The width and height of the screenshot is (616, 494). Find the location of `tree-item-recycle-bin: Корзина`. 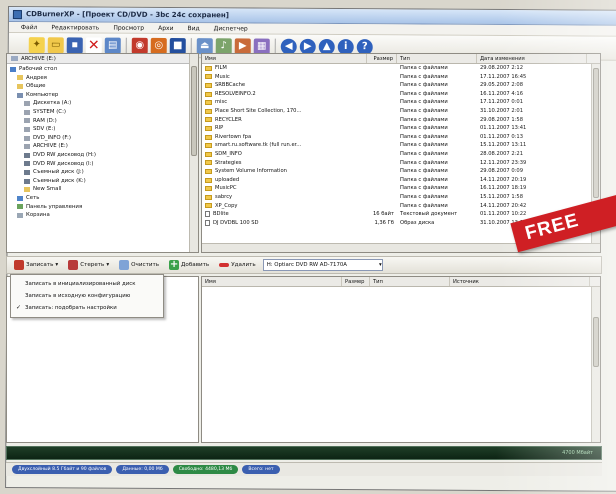

tree-item-recycle-bin: Корзина is located at coordinates (104, 215).